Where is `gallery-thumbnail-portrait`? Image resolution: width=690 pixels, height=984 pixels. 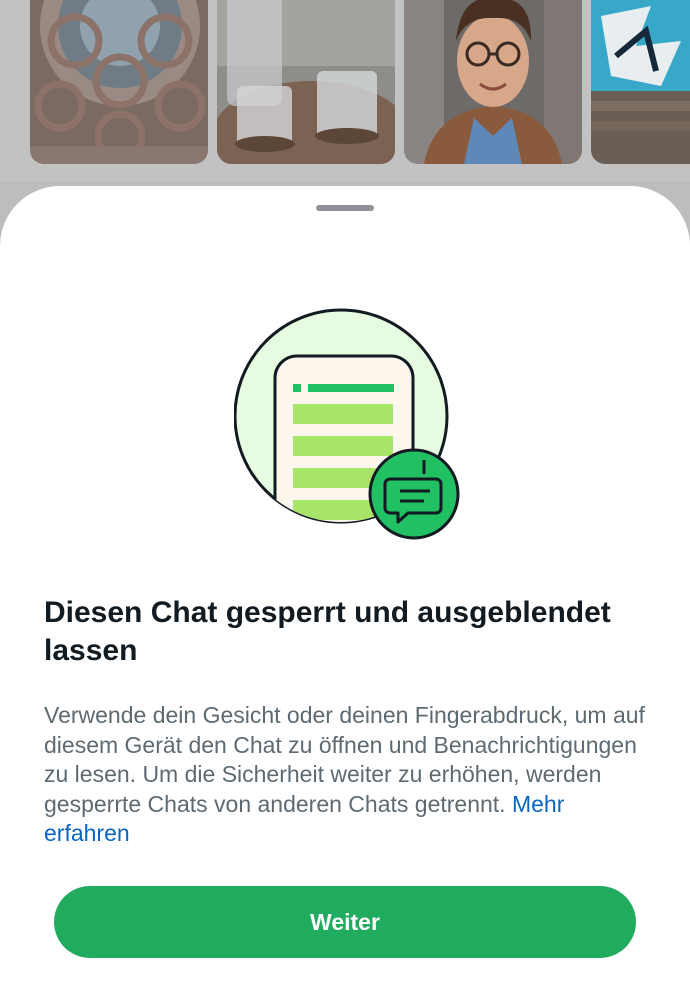
gallery-thumbnail-portrait is located at coordinates (493, 82).